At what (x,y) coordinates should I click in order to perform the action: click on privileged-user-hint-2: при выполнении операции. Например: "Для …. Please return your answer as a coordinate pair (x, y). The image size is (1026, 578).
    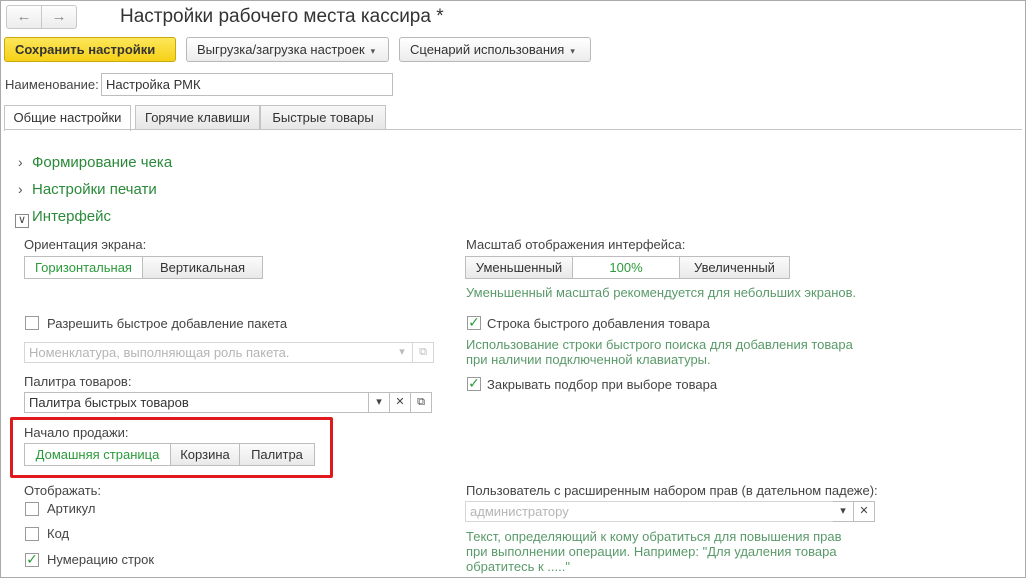
    Looking at the image, I should click on (651, 551).